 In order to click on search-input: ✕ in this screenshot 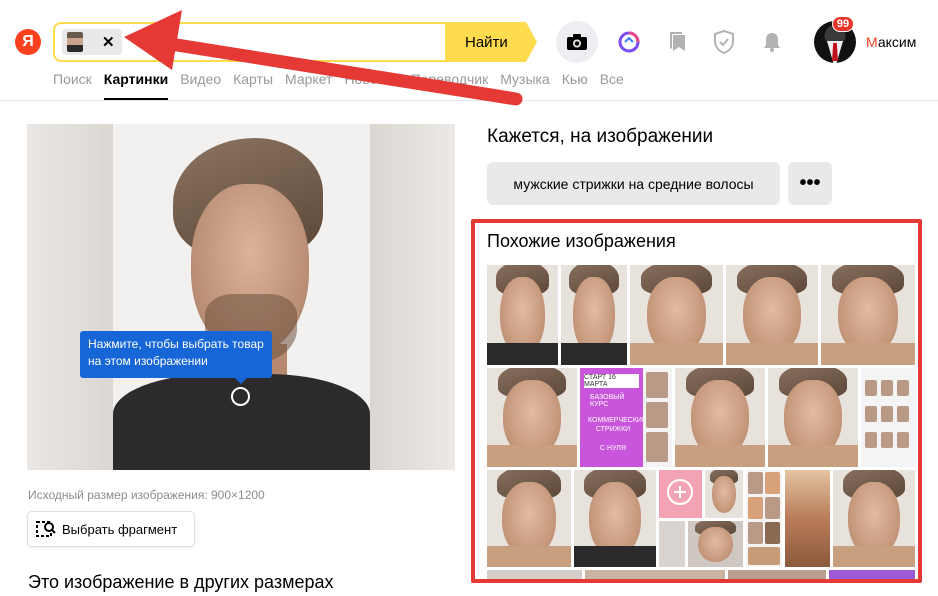, I will do `click(249, 42)`.